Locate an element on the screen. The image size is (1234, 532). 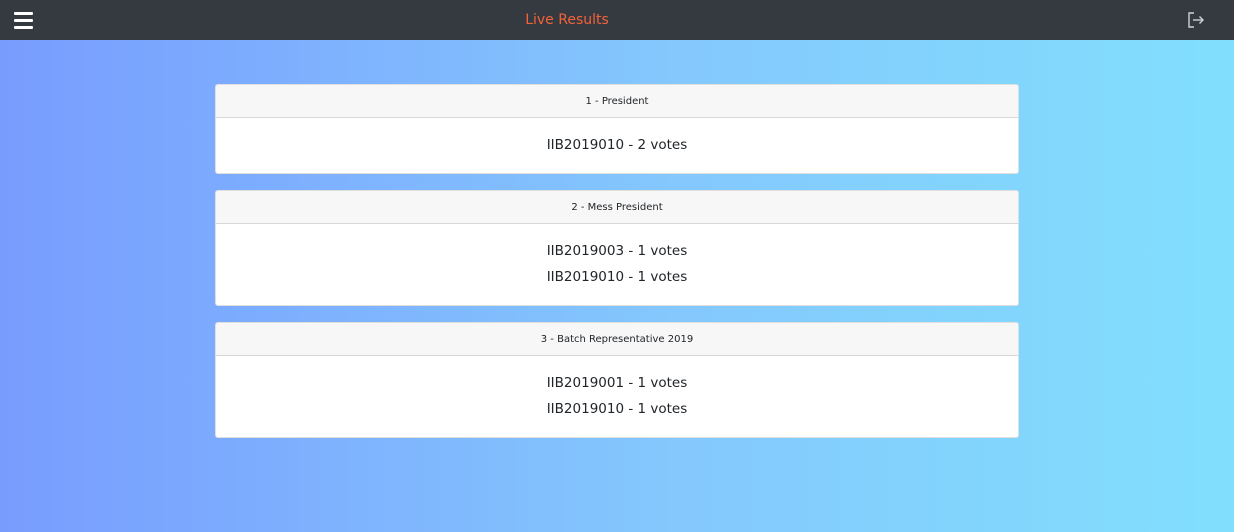
page-title: Live Results is located at coordinates (567, 20).